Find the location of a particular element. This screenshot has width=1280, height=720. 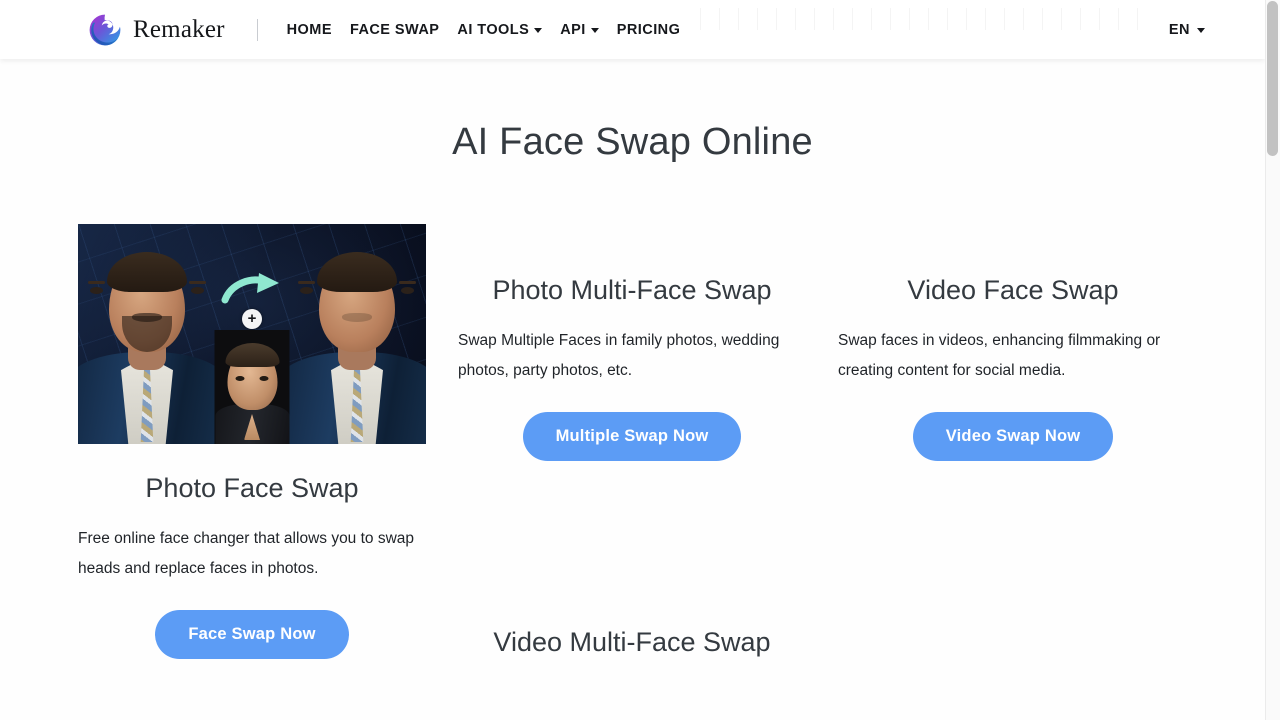

demo-source-face-thumbnail is located at coordinates (252, 387).